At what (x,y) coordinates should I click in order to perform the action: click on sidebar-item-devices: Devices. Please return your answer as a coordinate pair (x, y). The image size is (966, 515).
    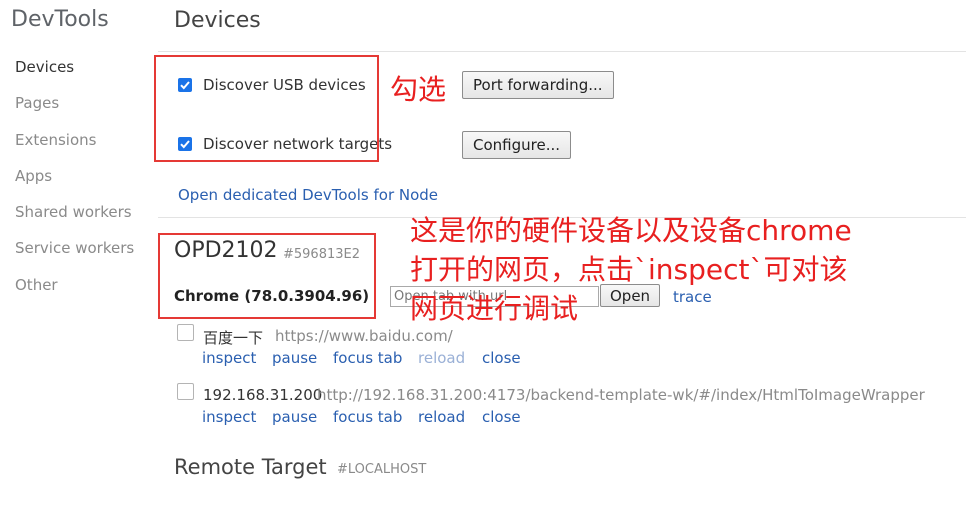
    Looking at the image, I should click on (44, 67).